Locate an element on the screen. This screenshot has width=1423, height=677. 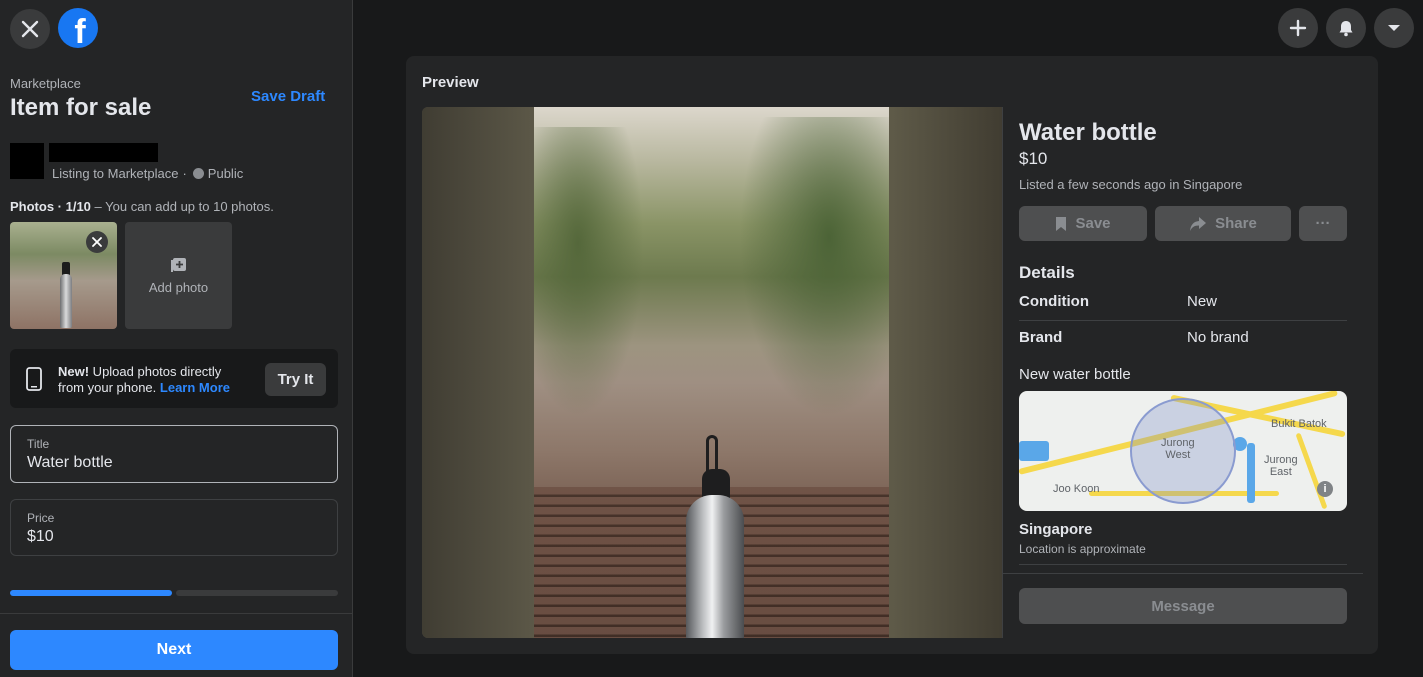
photo-foliage-right is located at coordinates (814, 267).